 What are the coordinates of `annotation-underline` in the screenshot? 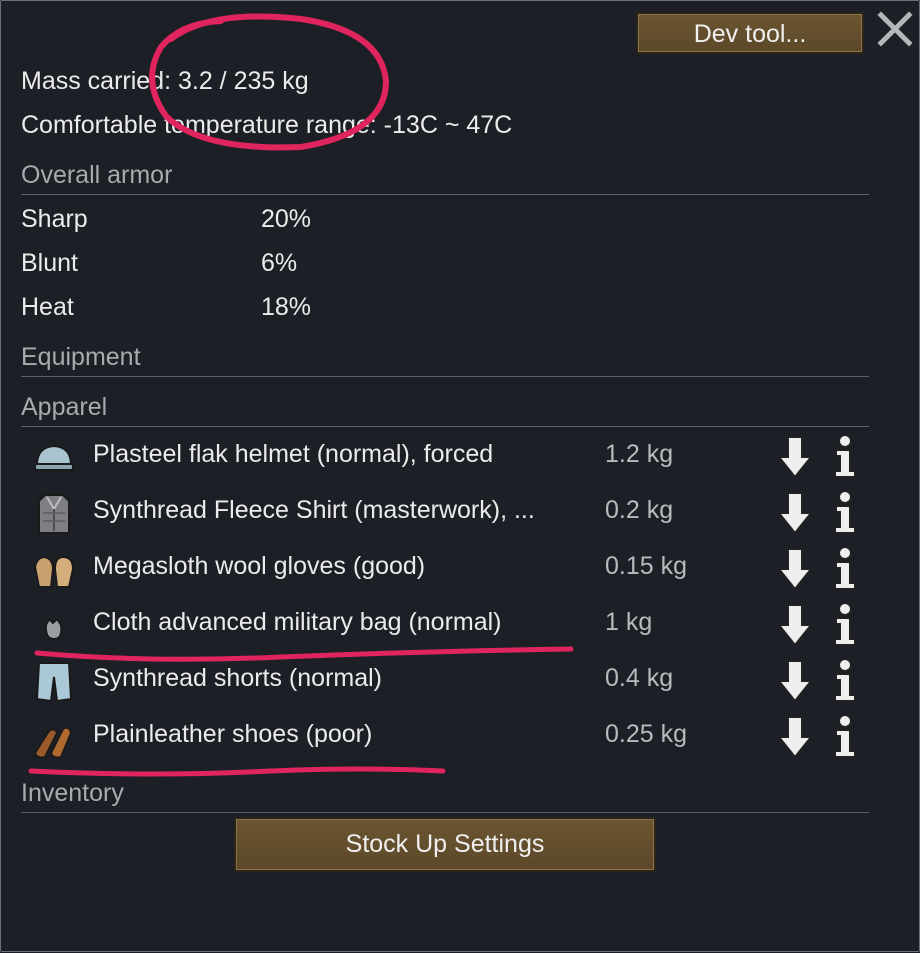 It's located at (237, 771).